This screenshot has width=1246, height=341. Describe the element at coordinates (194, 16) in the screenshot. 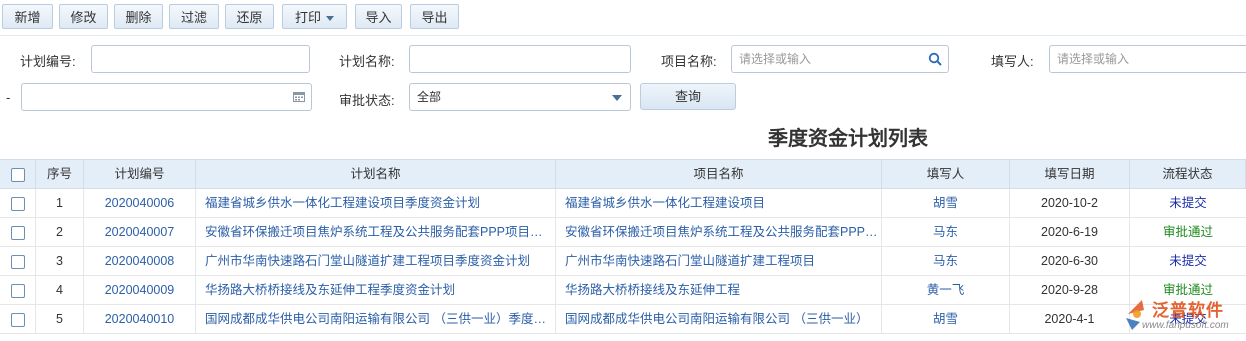

I see `filter-button: 过滤` at that location.